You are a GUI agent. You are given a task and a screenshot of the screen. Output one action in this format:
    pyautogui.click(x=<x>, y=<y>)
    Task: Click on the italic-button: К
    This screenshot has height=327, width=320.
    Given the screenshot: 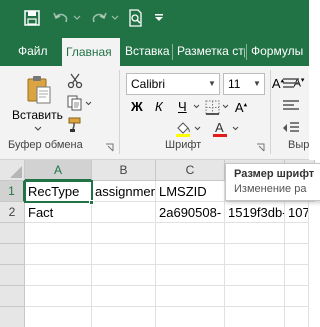 What is the action you would take?
    pyautogui.click(x=159, y=107)
    